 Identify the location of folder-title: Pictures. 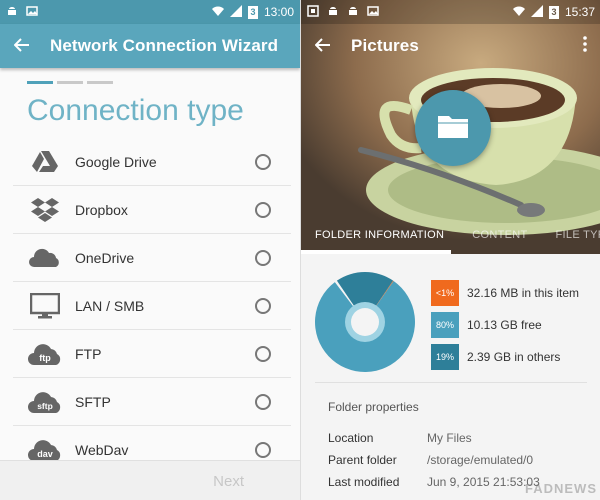
(385, 45).